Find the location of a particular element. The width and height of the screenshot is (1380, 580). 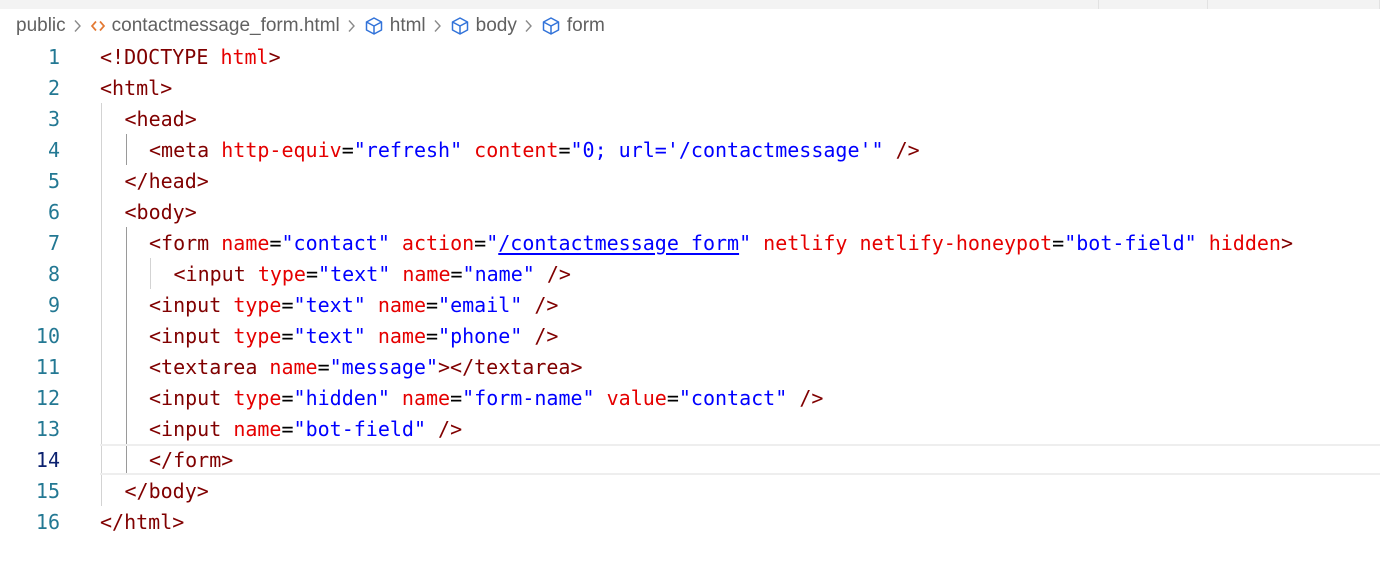

attribute-name-token: action is located at coordinates (438, 242).